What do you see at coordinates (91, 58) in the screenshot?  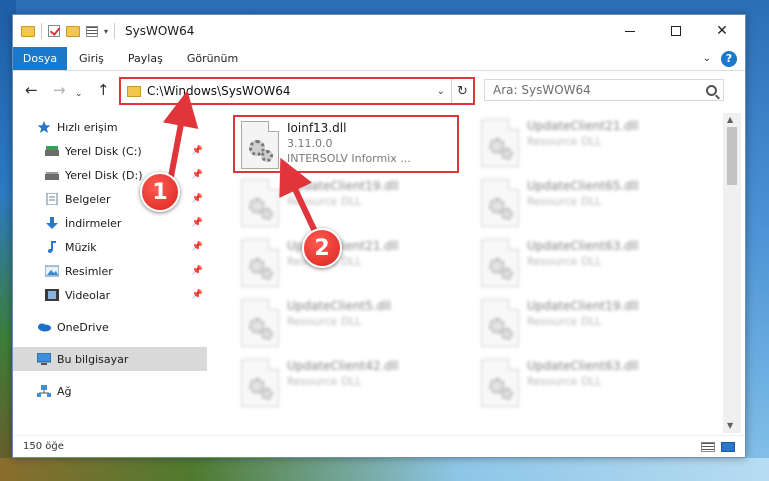 I see `tab-home: Giriş` at bounding box center [91, 58].